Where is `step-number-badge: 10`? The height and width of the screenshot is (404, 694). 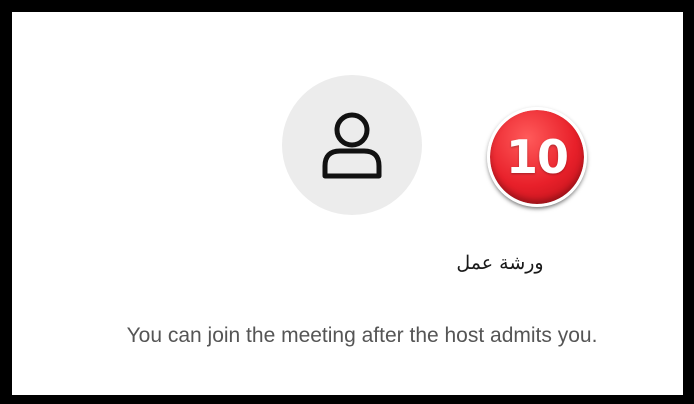 step-number-badge: 10 is located at coordinates (537, 157).